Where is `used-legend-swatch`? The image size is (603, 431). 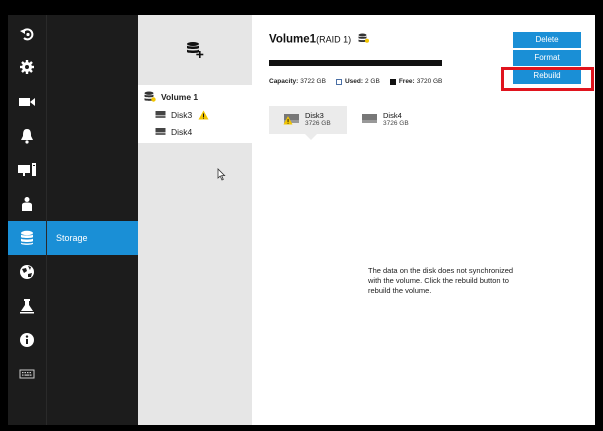 used-legend-swatch is located at coordinates (338, 81).